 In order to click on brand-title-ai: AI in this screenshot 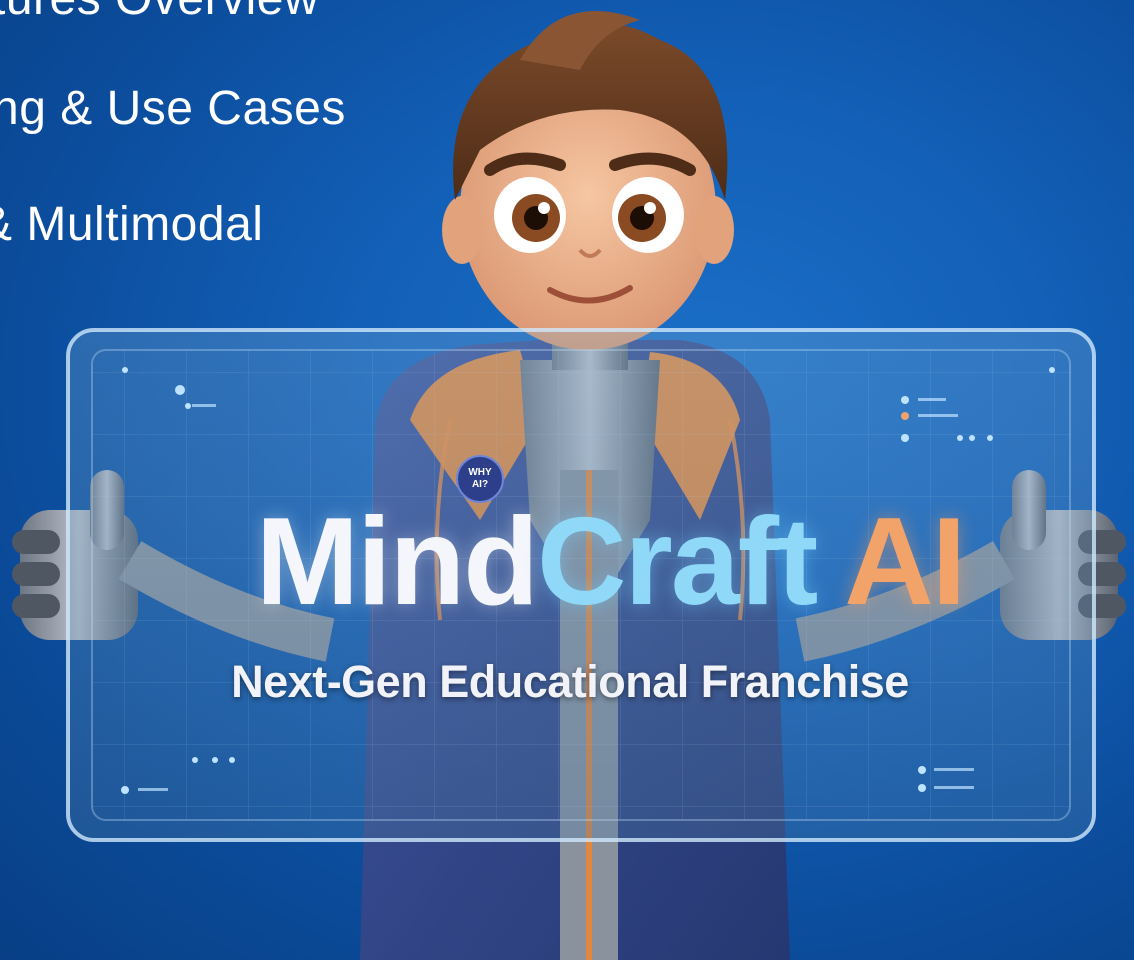, I will do `click(891, 562)`.